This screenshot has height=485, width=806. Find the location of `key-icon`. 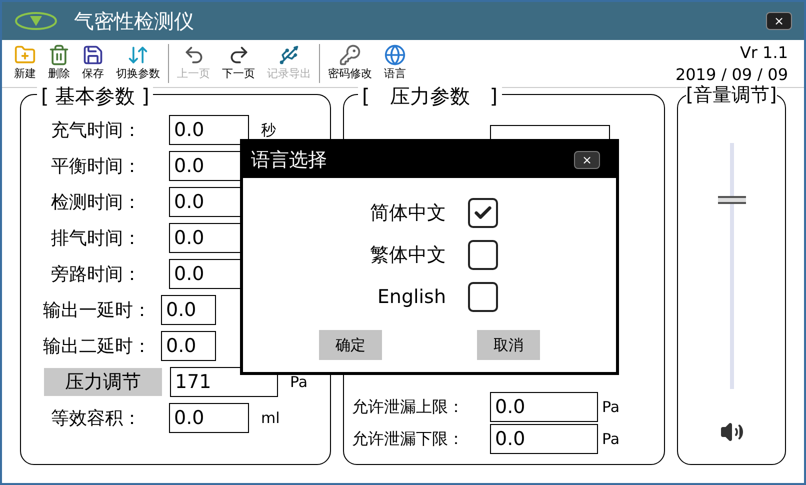

key-icon is located at coordinates (350, 55).